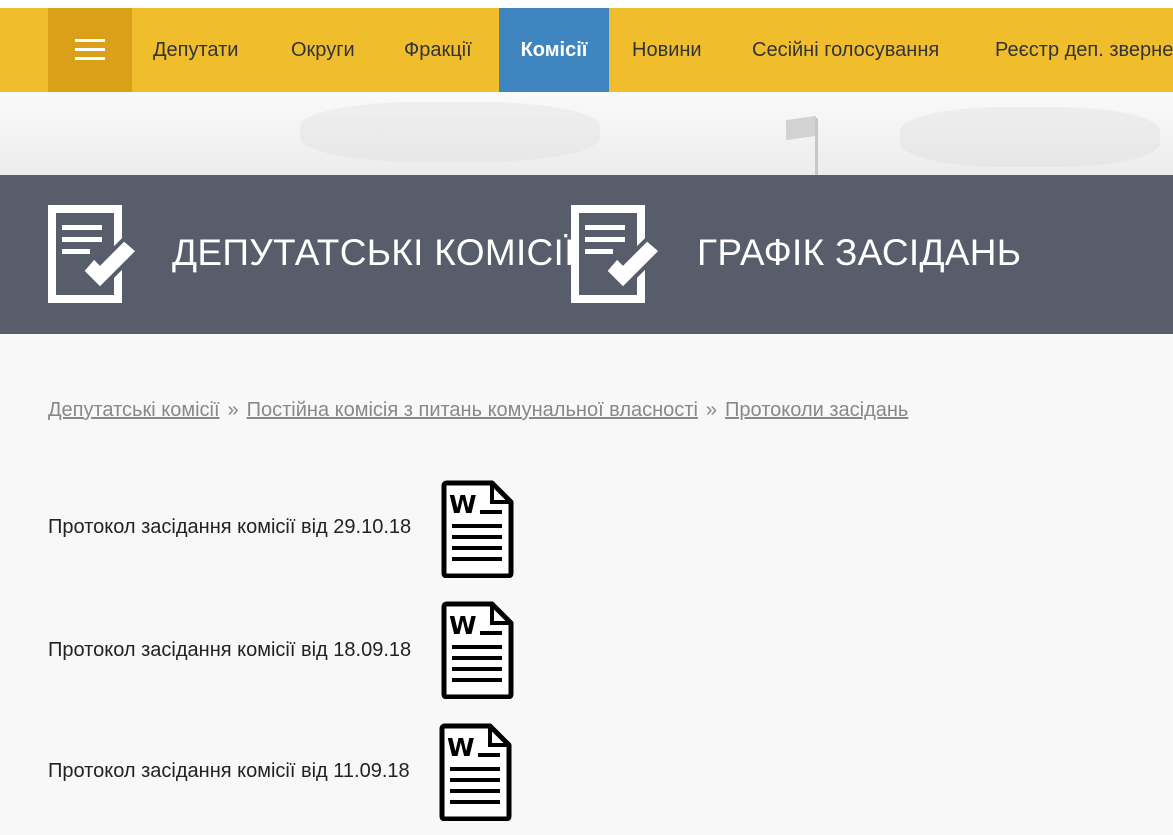 The height and width of the screenshot is (835, 1173). I want to click on nav-item-session-votes: Сесійні голосування, so click(845, 50).